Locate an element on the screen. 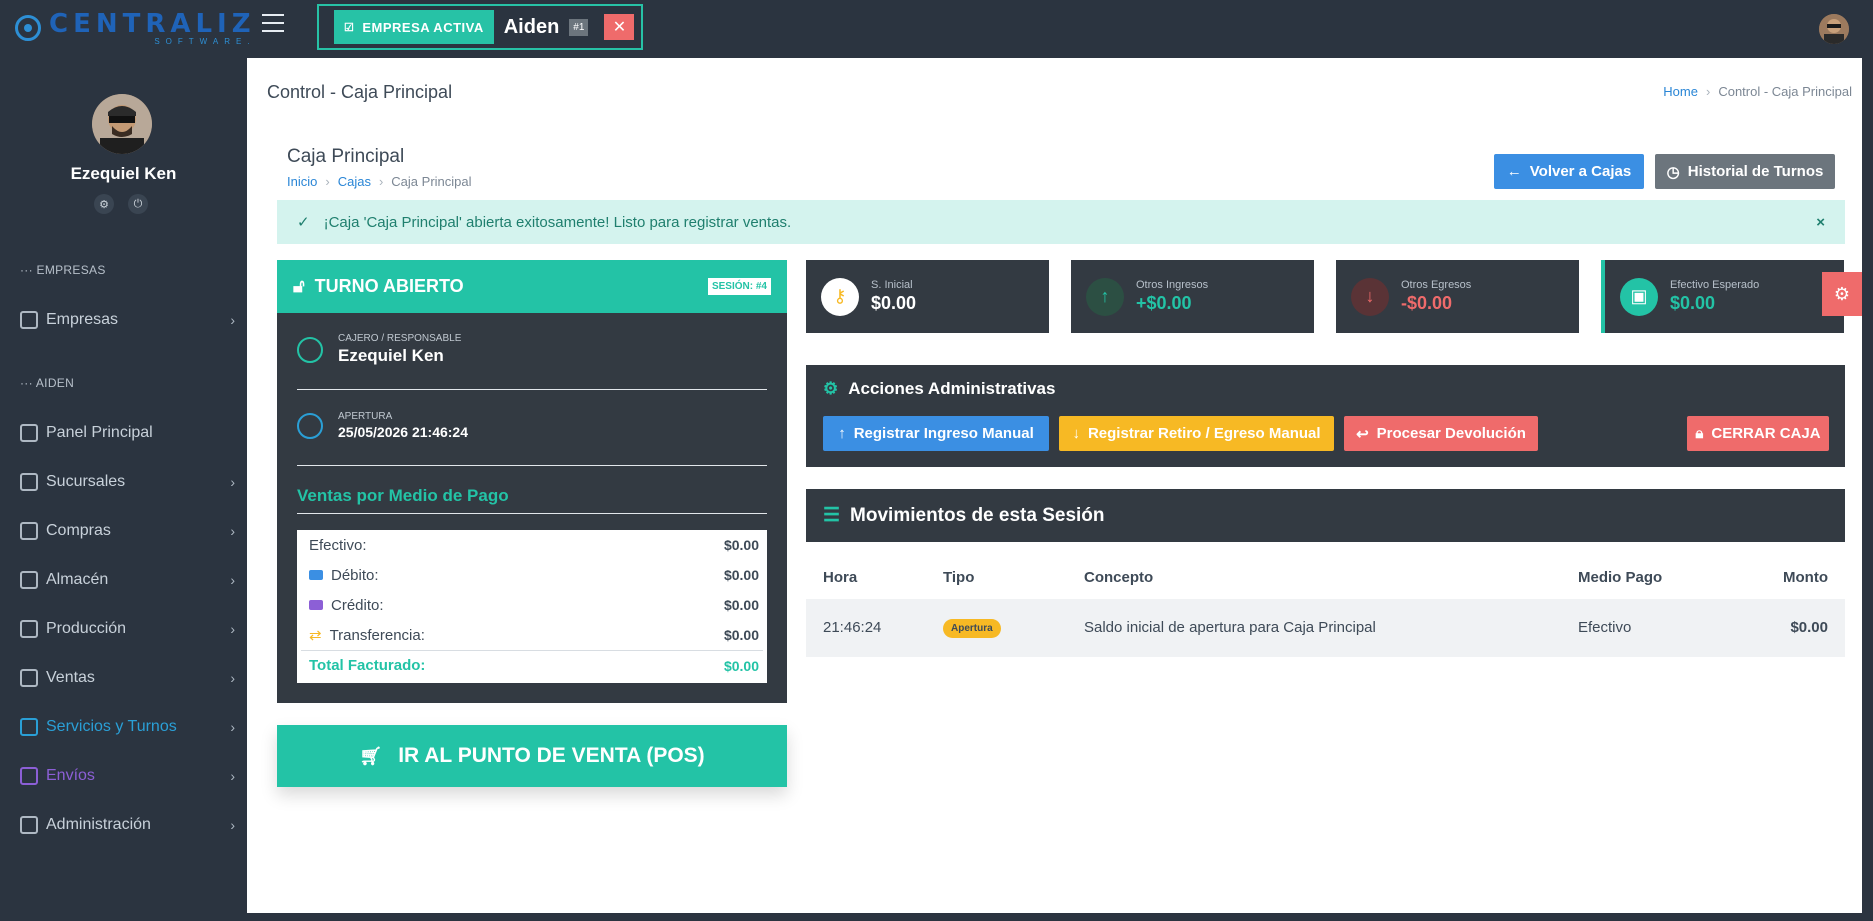 The width and height of the screenshot is (1873, 921). turno-header: 🔓︎ TURNO ABIERTO SESIÓN: #4 is located at coordinates (532, 286).